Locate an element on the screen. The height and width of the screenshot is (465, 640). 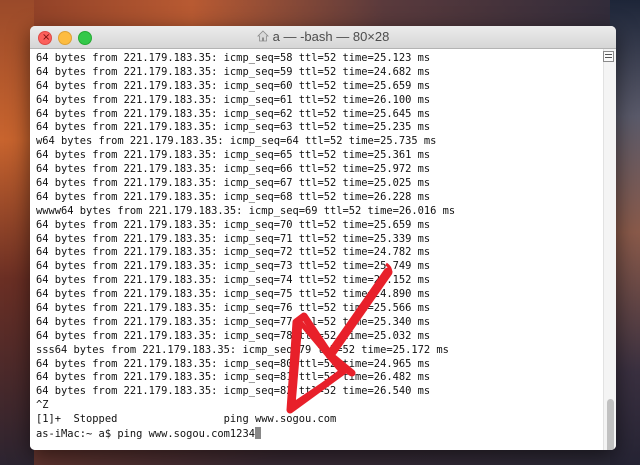
desktop-background-top is located at coordinates (320, 13).